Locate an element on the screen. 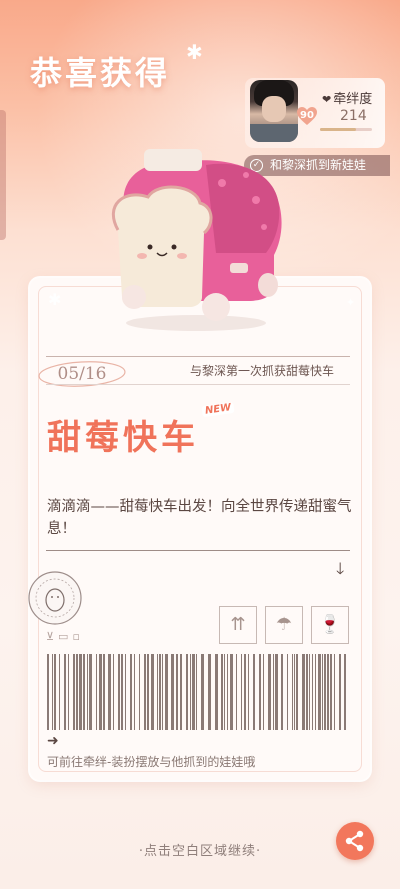 The height and width of the screenshot is (889, 400). bond-label-row: ❤ 牵绊度 is located at coordinates (347, 97).